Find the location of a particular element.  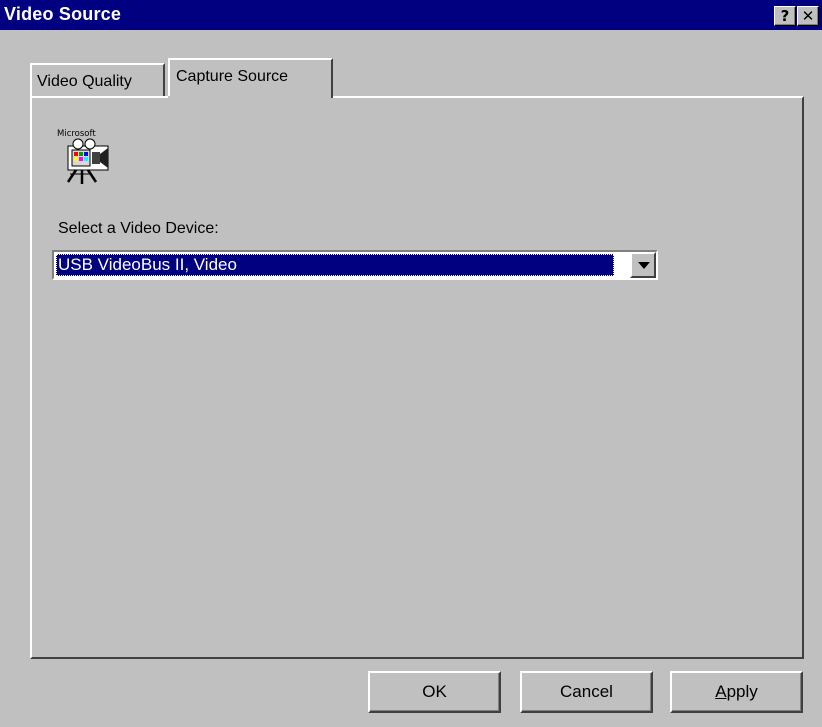

active-tab-joiner is located at coordinates (249, 99).